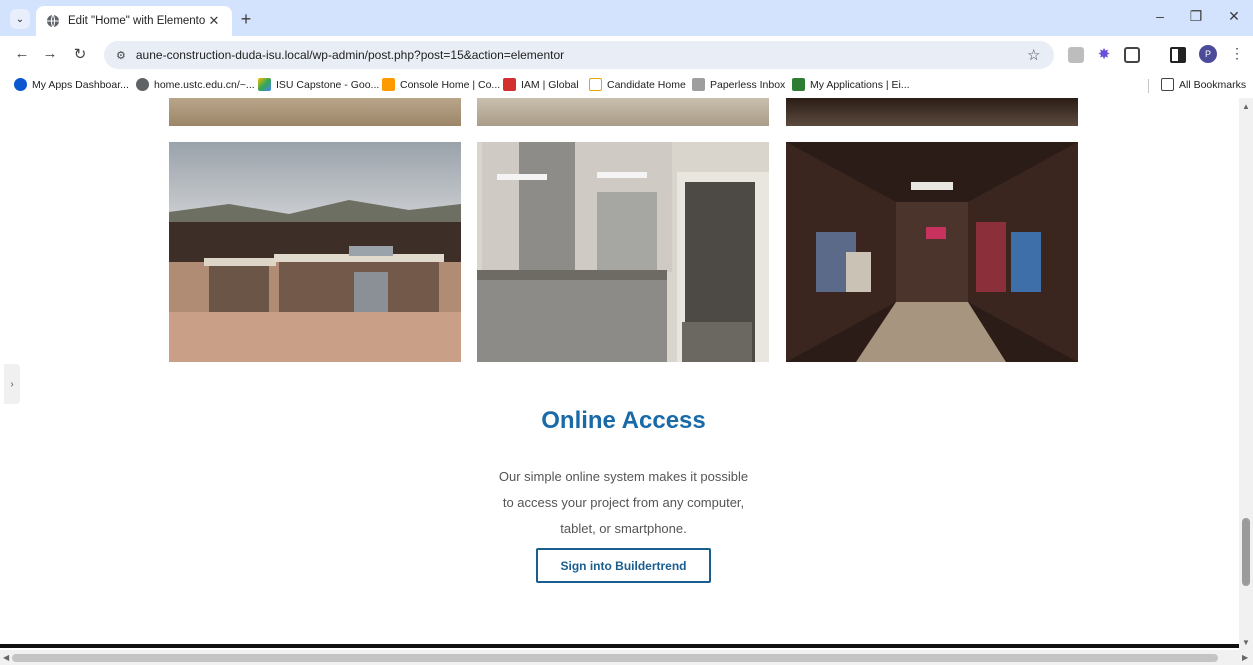 The image size is (1253, 665). I want to click on bookmark-item: Paperless Inbox, so click(738, 84).